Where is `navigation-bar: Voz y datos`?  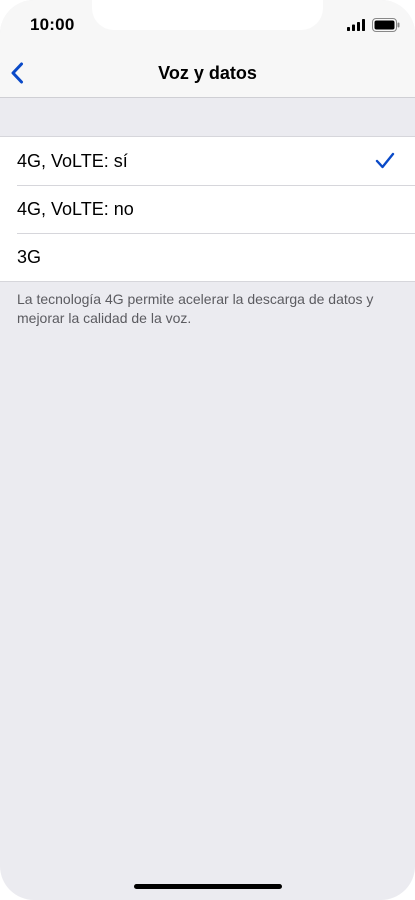 navigation-bar: Voz y datos is located at coordinates (207, 74).